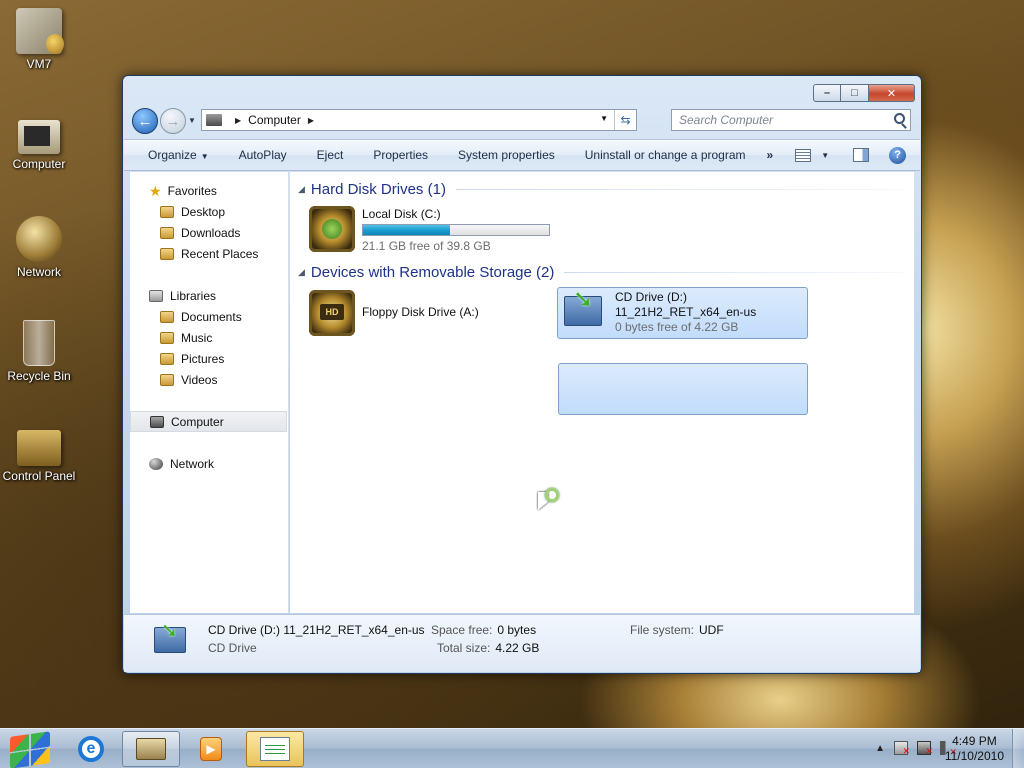 This screenshot has height=768, width=1024. I want to click on documents-folder-icon, so click(167, 316).